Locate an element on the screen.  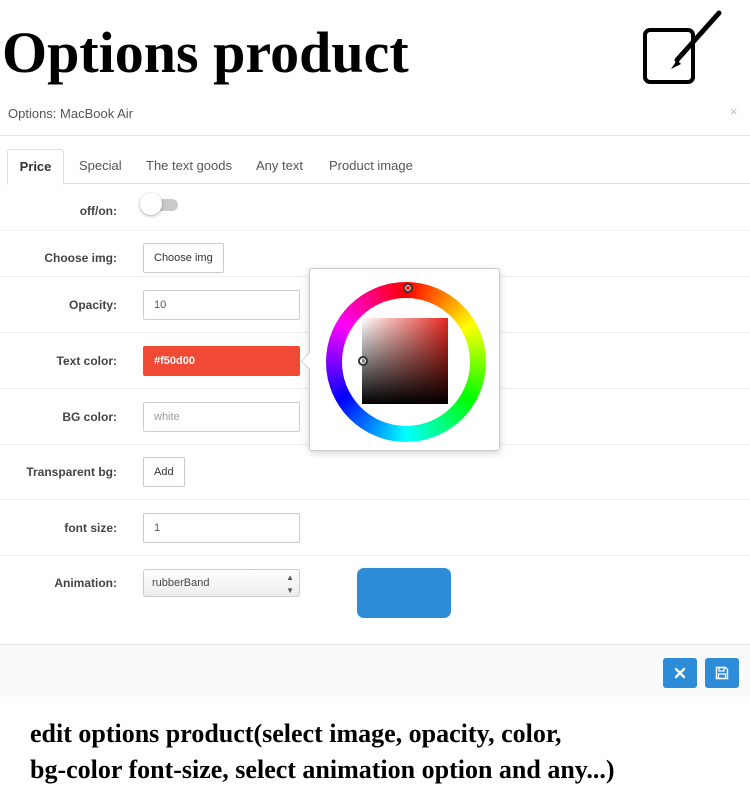
text-color-input: #f50d00 is located at coordinates (221, 361).